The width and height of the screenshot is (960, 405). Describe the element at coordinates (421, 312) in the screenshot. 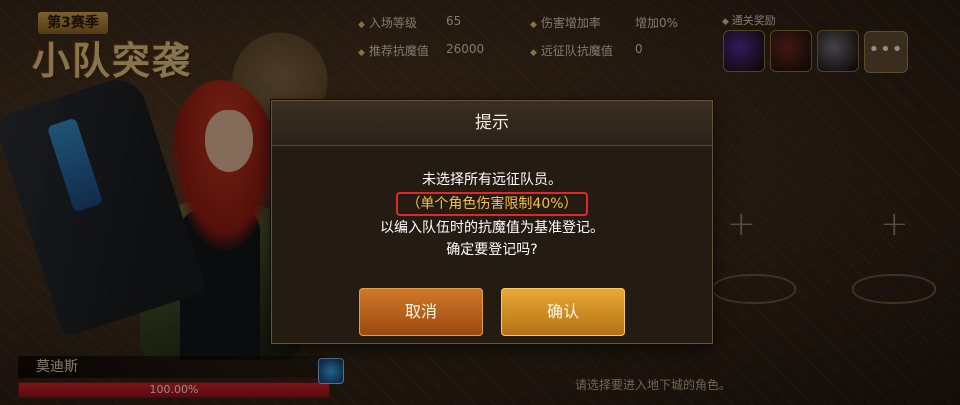

I see `cancel-button: 取消` at that location.